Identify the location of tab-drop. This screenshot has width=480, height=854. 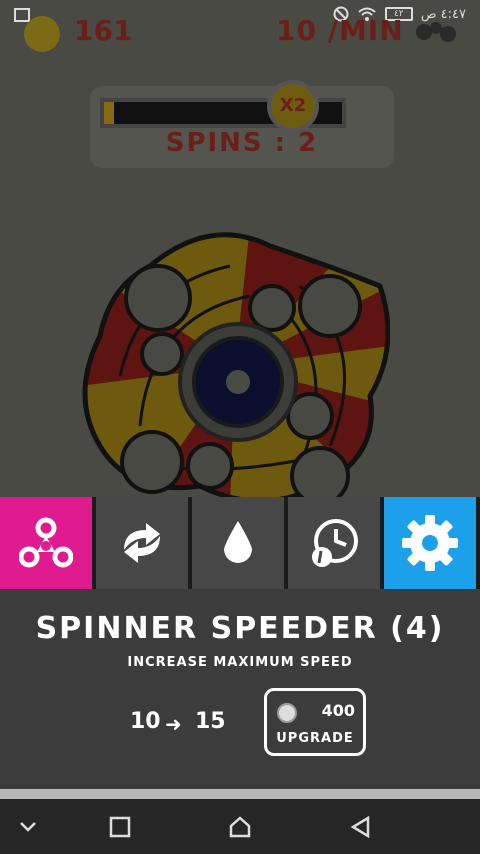
(238, 543).